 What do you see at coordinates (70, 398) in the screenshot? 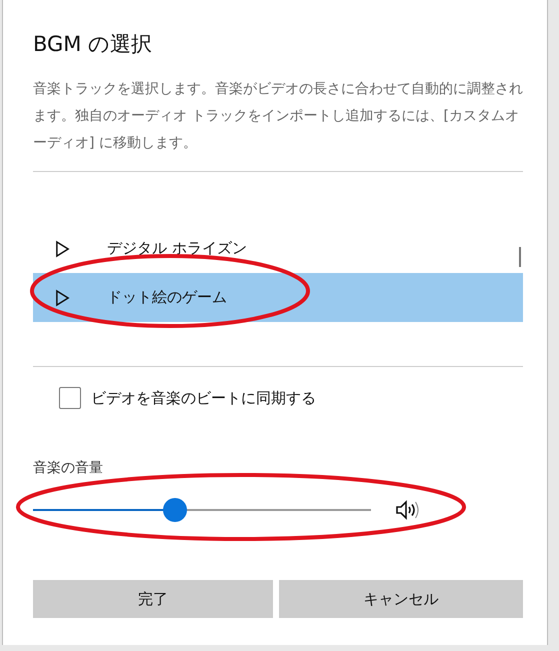
I see `sync-checkbox` at bounding box center [70, 398].